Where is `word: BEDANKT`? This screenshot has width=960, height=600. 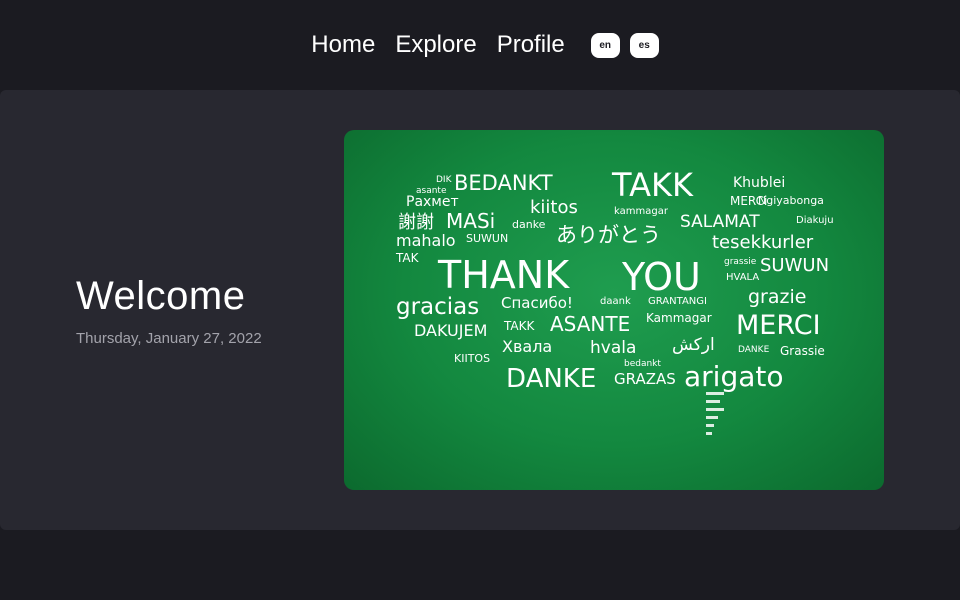
word: BEDANKT is located at coordinates (503, 183).